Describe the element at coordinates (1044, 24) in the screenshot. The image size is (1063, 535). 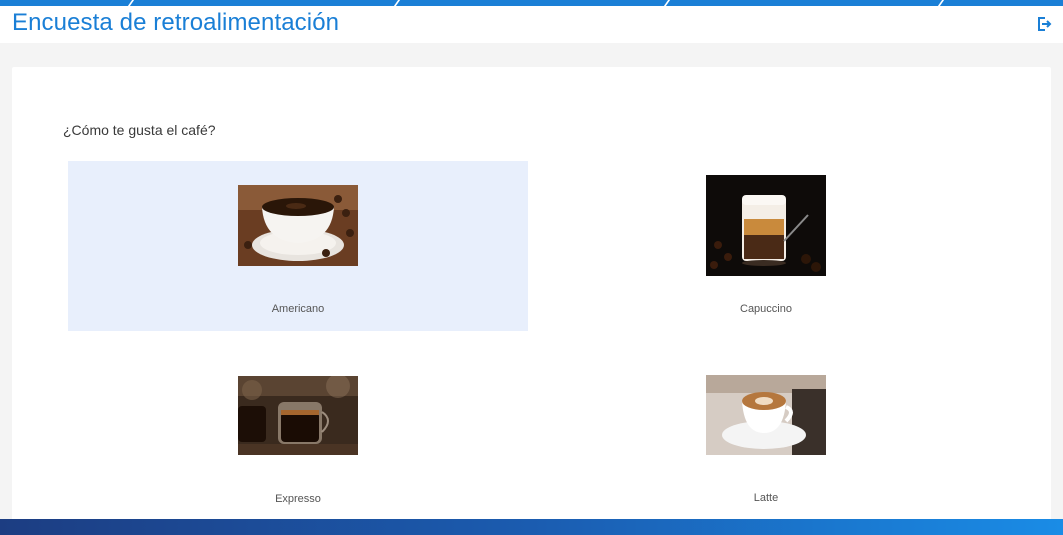
I see `logout-icon` at that location.